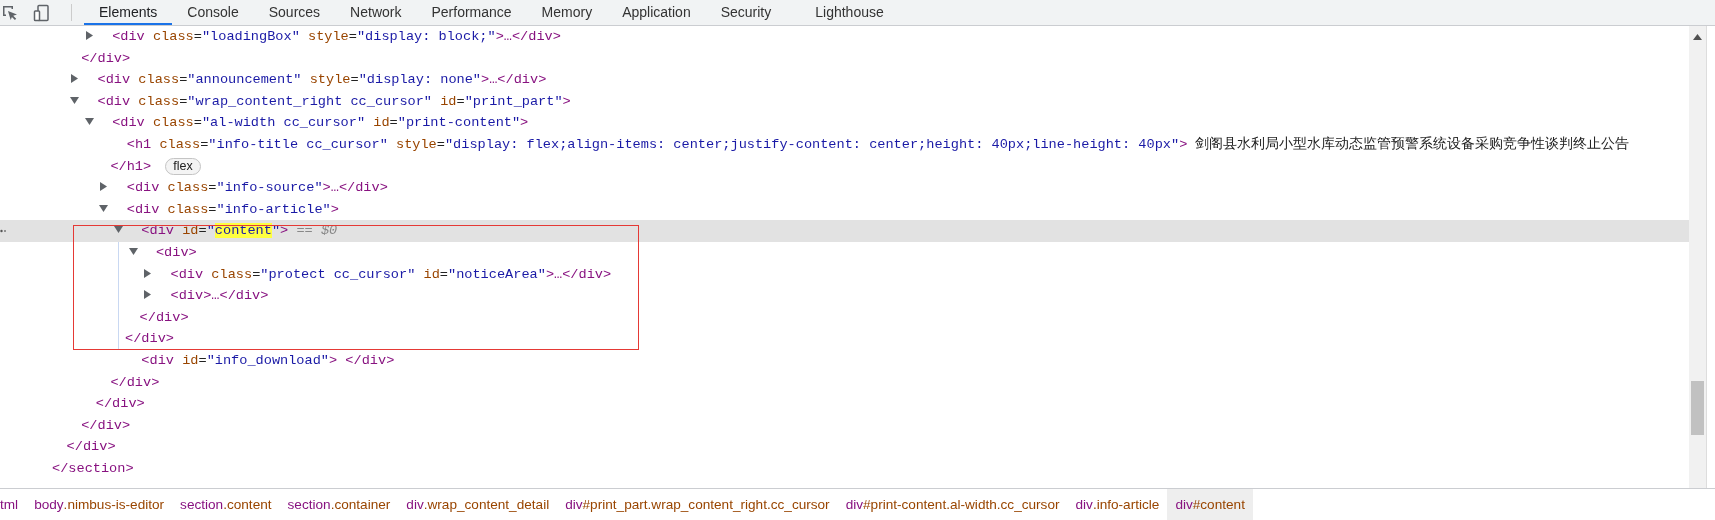  What do you see at coordinates (697, 504) in the screenshot?
I see `breadcrumb: div#print_part.wrap_content_right.cc_cursor` at bounding box center [697, 504].